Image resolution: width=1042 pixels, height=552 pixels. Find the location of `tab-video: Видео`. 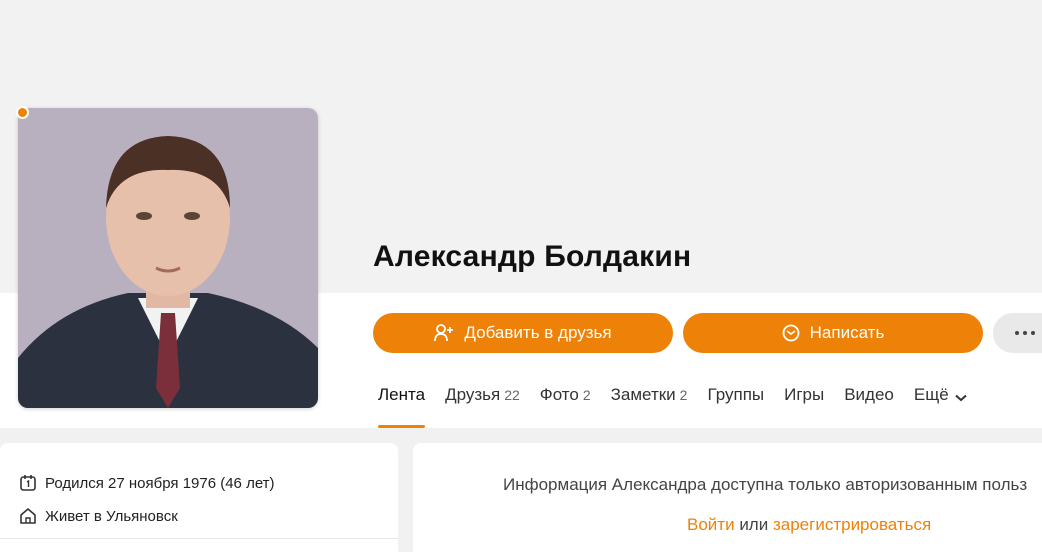

tab-video: Видео is located at coordinates (869, 406).